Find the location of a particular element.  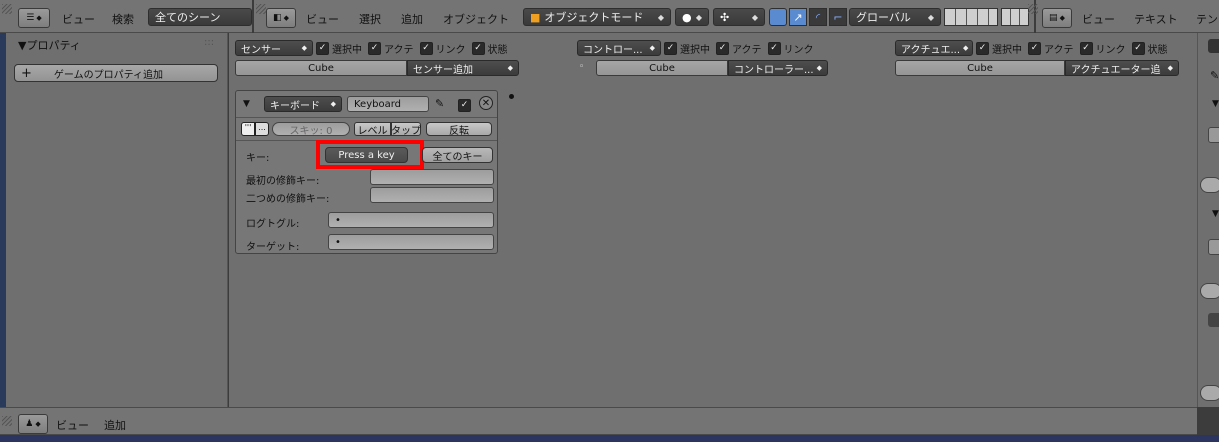

properties-title: ▼プロパティ is located at coordinates (49, 45).